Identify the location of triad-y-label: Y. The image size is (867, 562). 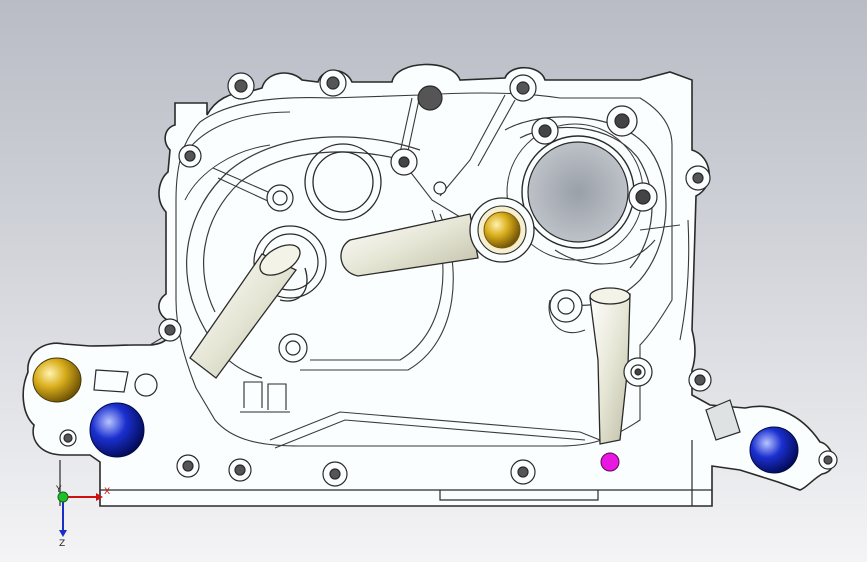
(58, 490).